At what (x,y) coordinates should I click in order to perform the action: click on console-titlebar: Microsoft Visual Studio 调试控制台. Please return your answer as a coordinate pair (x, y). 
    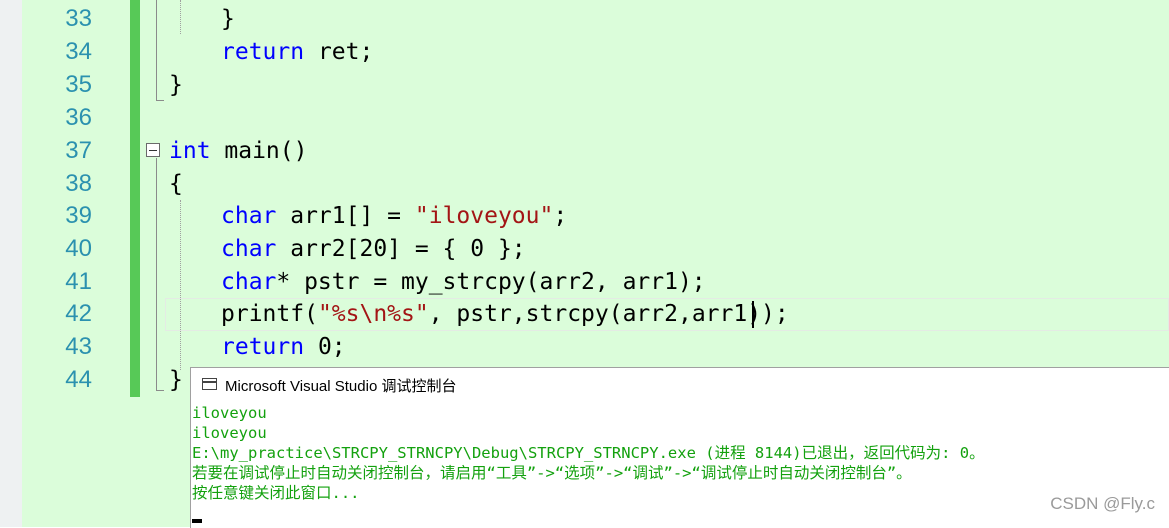
    Looking at the image, I should click on (680, 385).